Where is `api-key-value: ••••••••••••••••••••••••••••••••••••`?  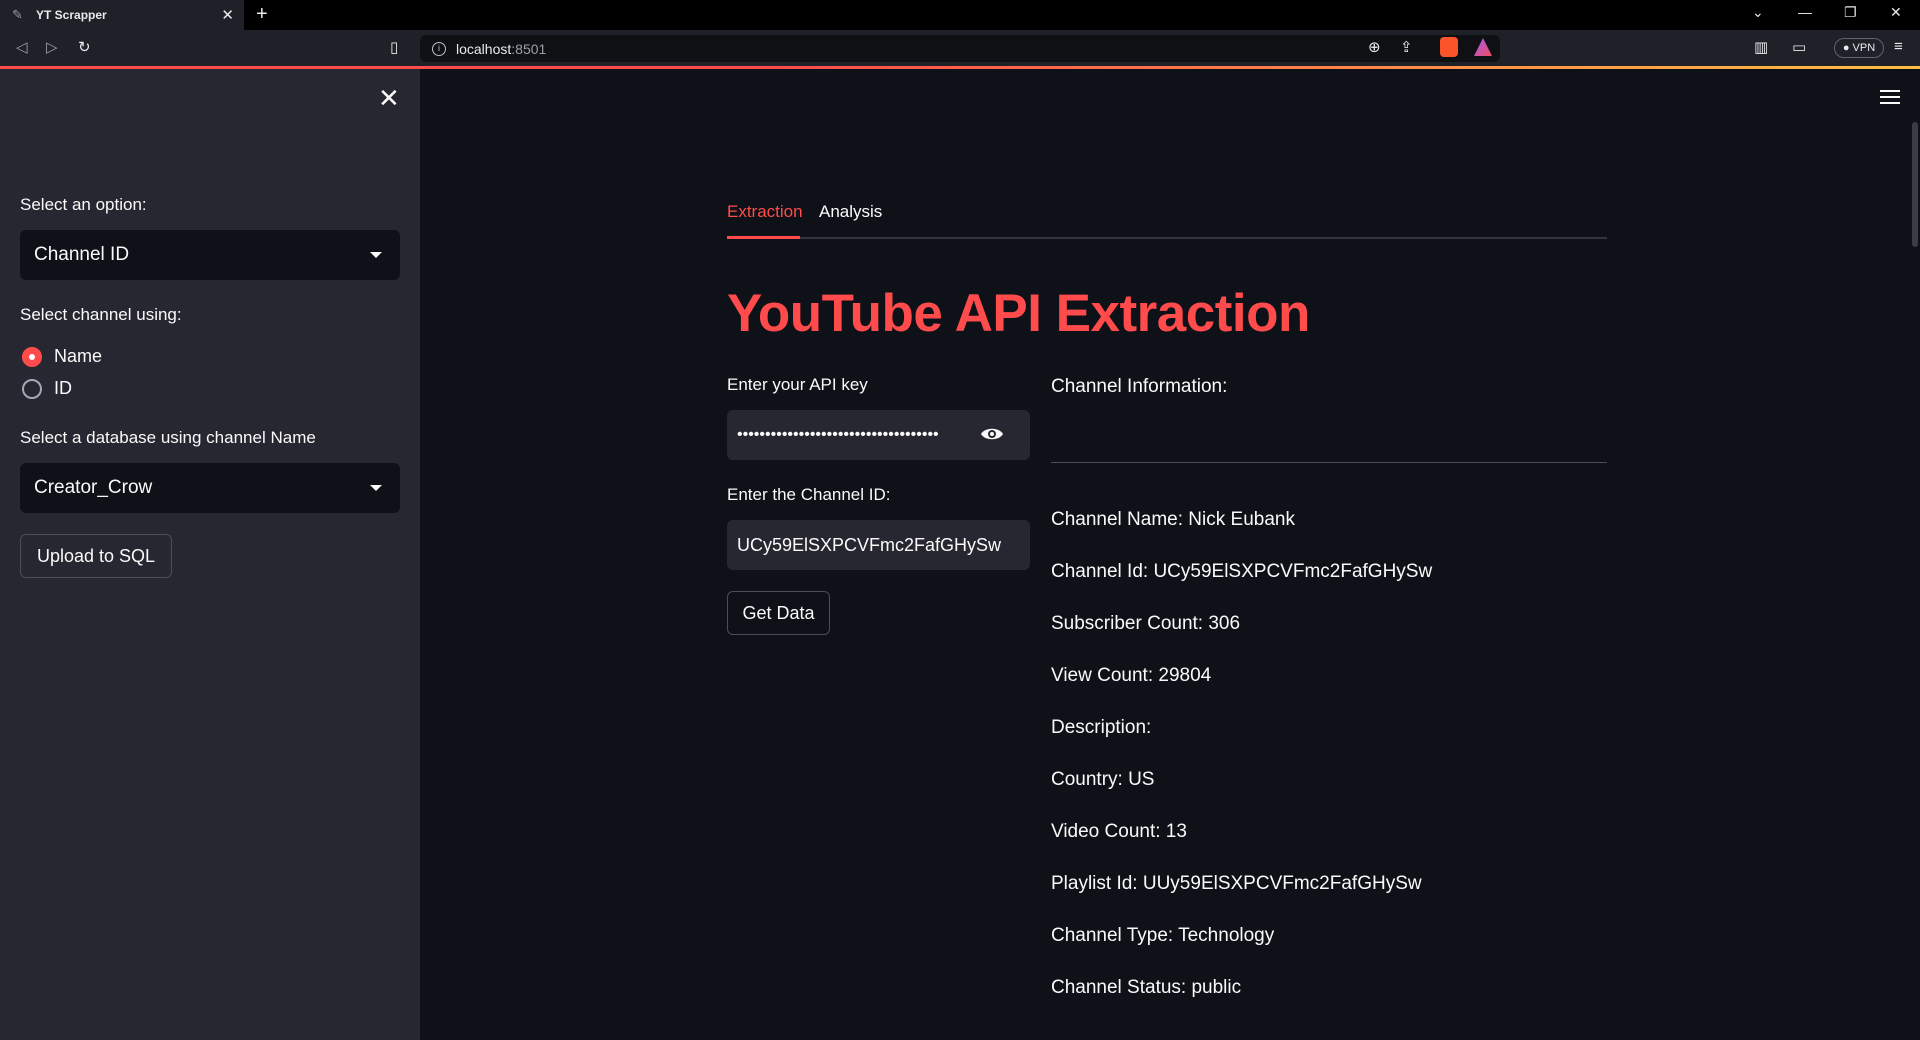
api-key-value: •••••••••••••••••••••••••••••••••••• is located at coordinates (838, 434).